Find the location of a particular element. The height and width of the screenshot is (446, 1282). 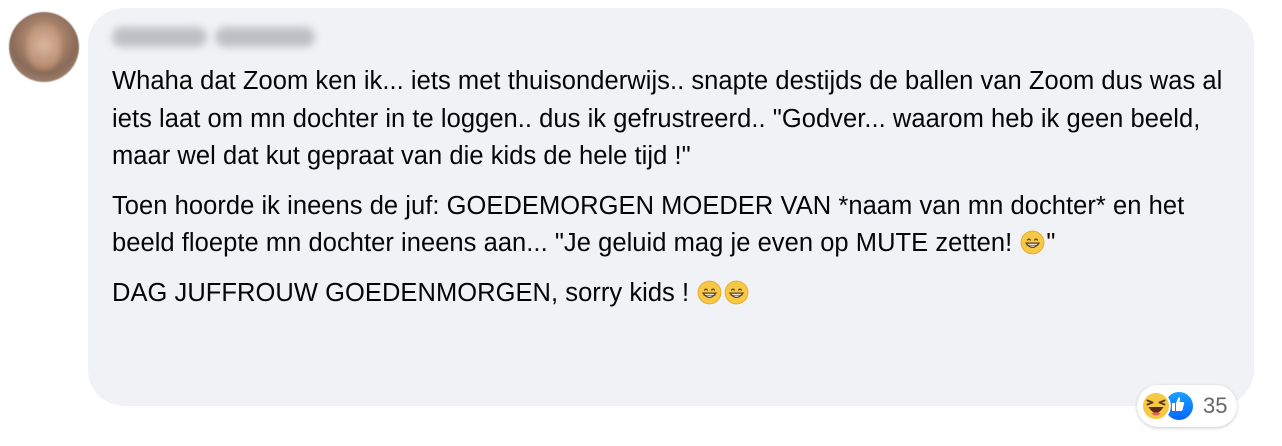

haha-reaction-icon is located at coordinates (1156, 406).